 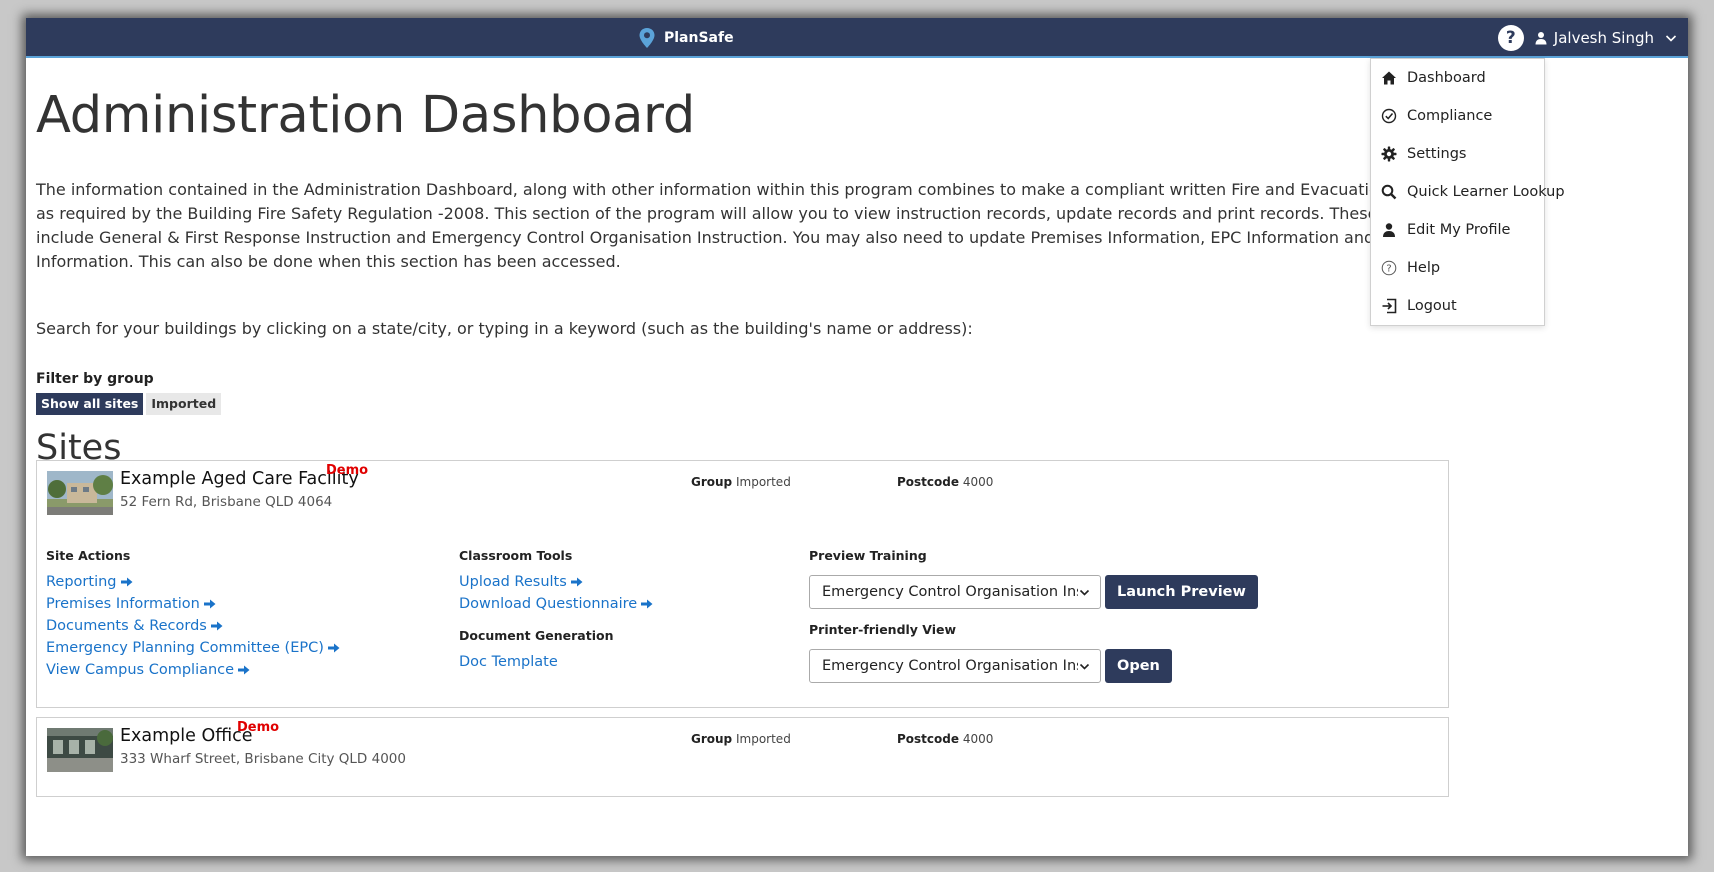 I want to click on filter-label: Filter by group, so click(x=95, y=379).